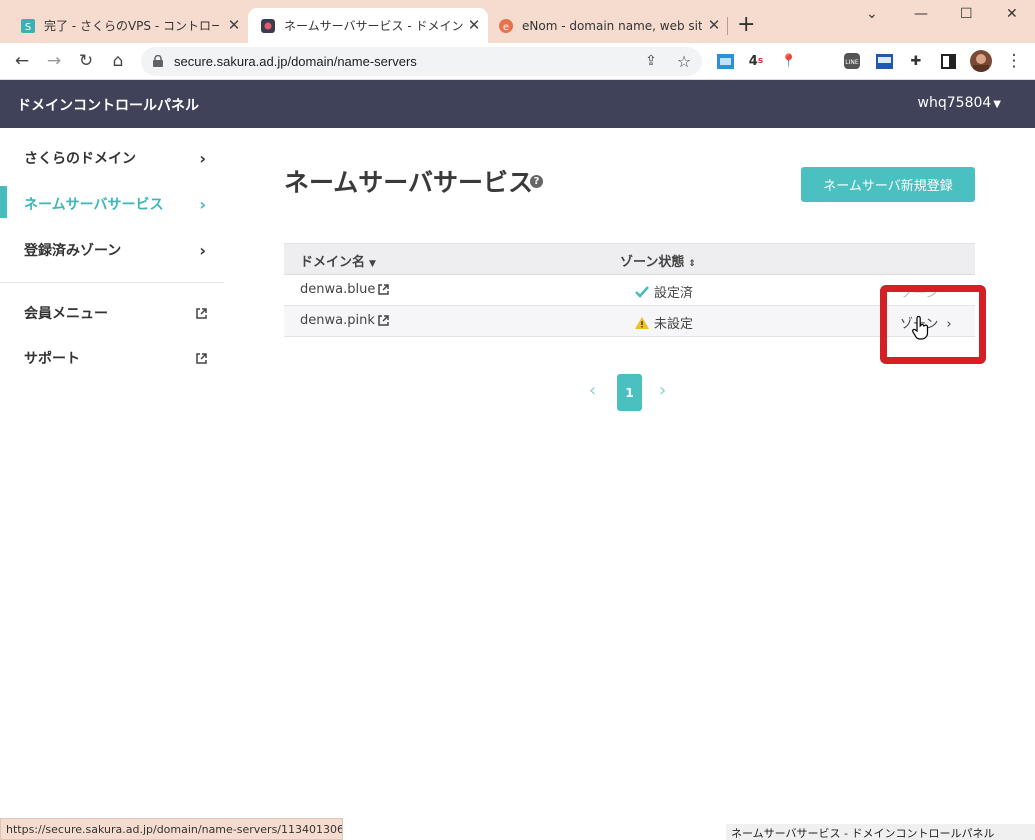  I want to click on sidebar-item-support: サポート, so click(112, 358).